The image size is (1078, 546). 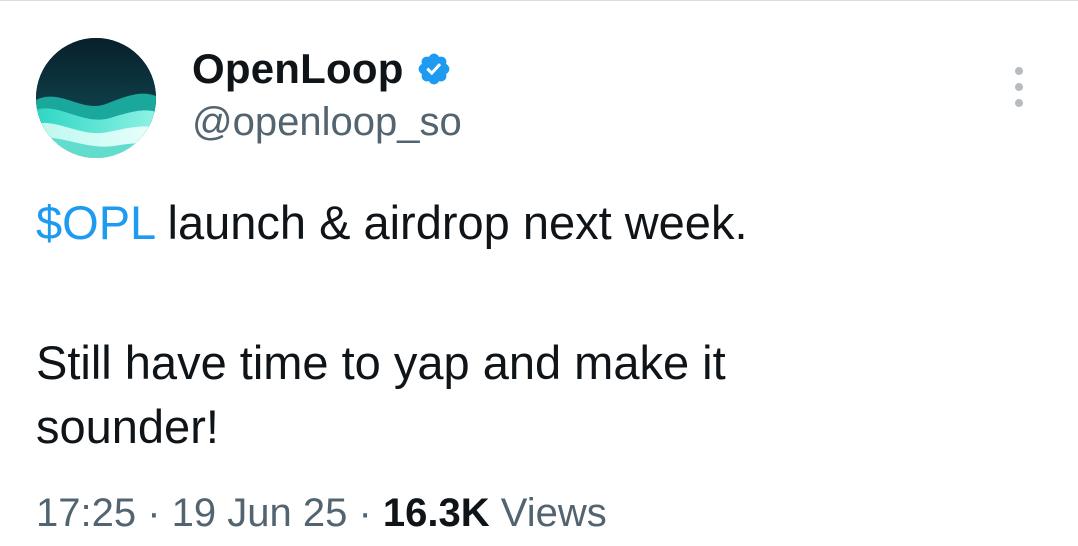 I want to click on tweet-meta: 17:25 · 19 Jun 25 · 16.3K Views, so click(x=321, y=513).